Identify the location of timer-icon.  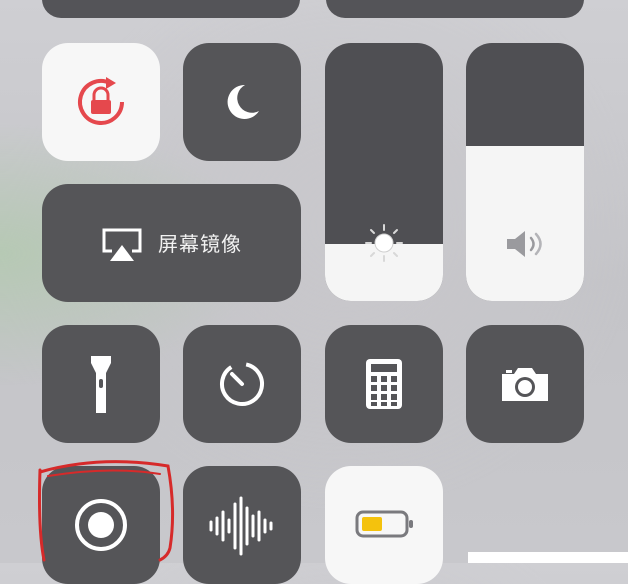
(242, 384).